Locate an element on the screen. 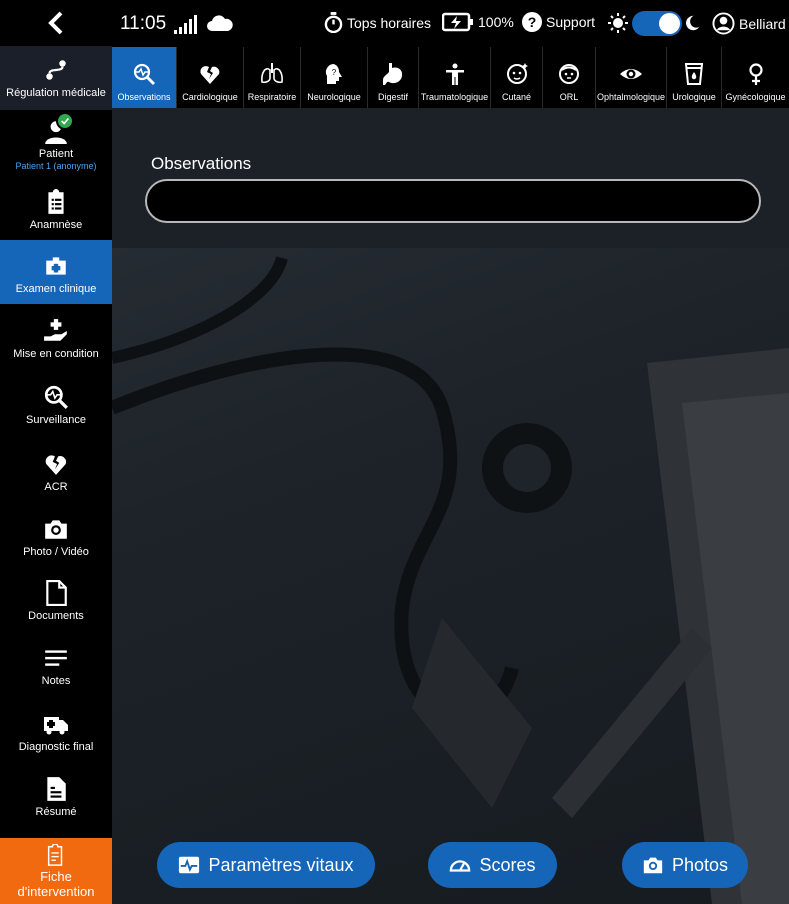  sidebar-item-fiche-intervention: Fiche d'intervention is located at coordinates (56, 871).